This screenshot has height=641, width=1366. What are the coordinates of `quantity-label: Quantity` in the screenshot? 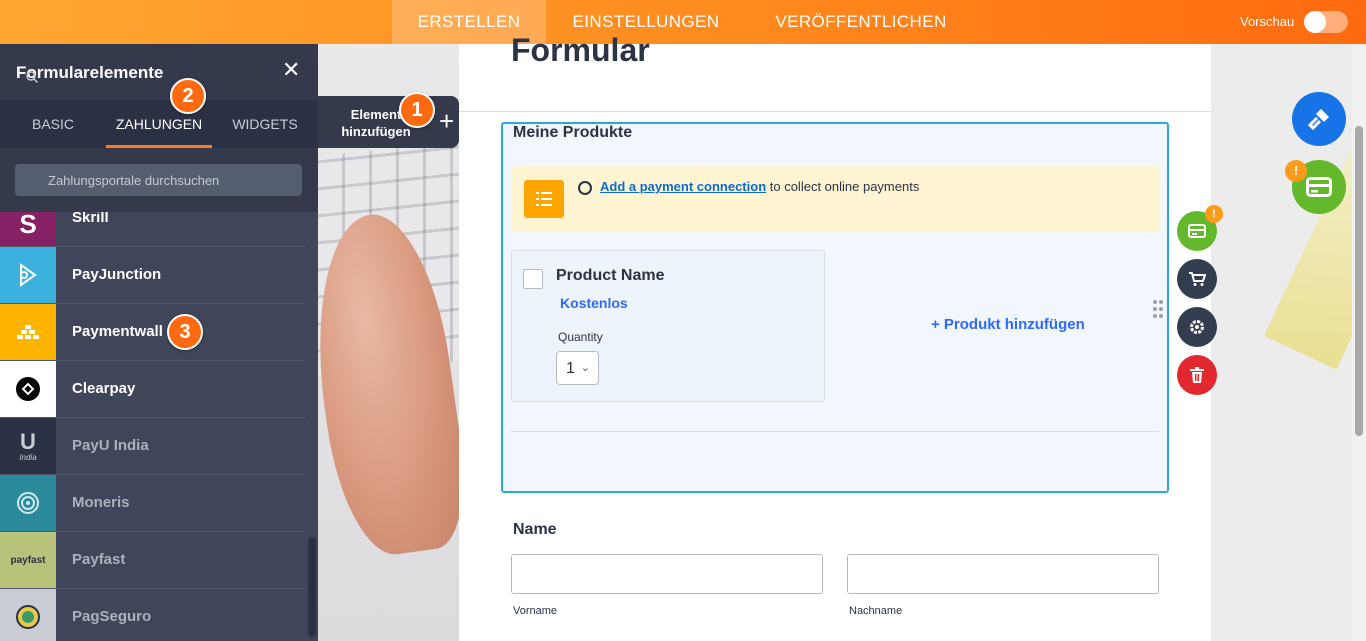 It's located at (580, 337).